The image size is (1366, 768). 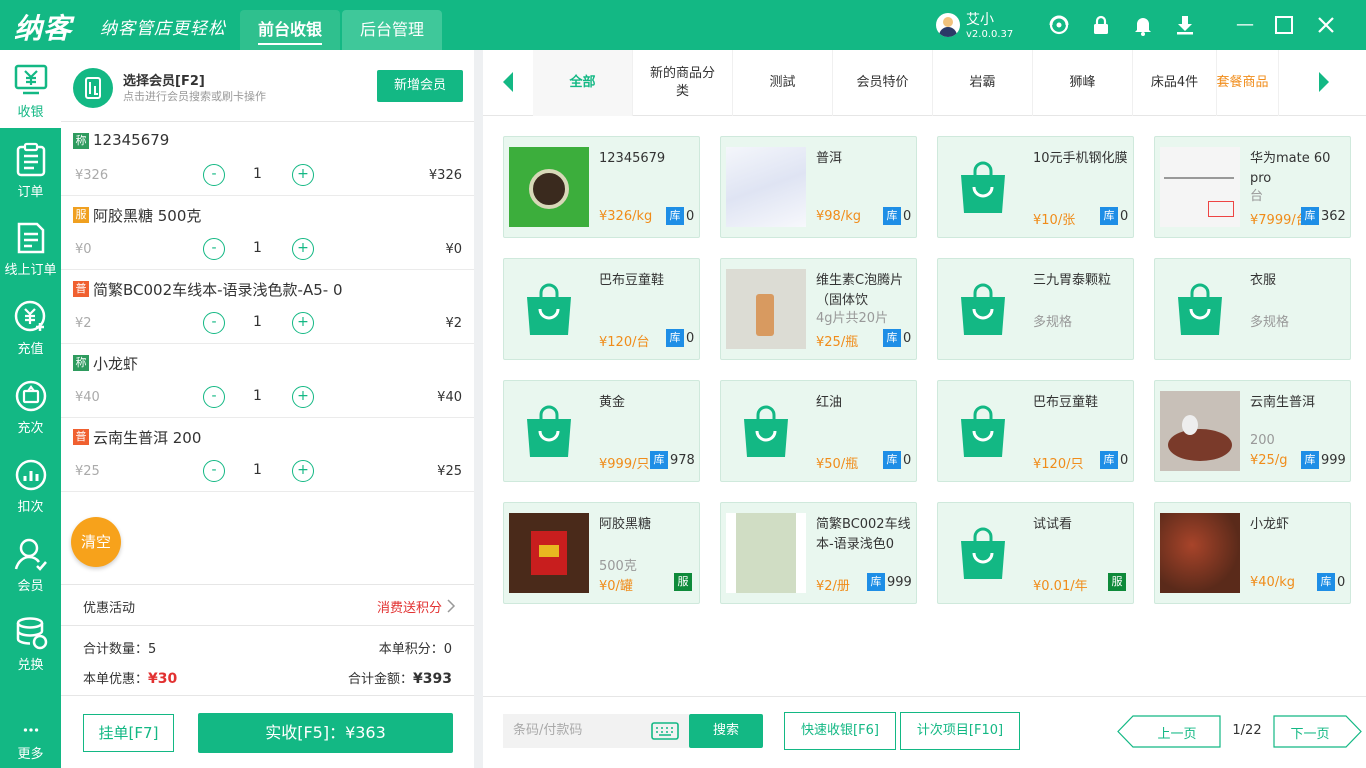 I want to click on promo-row: 优惠活动 消费送积分, so click(x=267, y=605).